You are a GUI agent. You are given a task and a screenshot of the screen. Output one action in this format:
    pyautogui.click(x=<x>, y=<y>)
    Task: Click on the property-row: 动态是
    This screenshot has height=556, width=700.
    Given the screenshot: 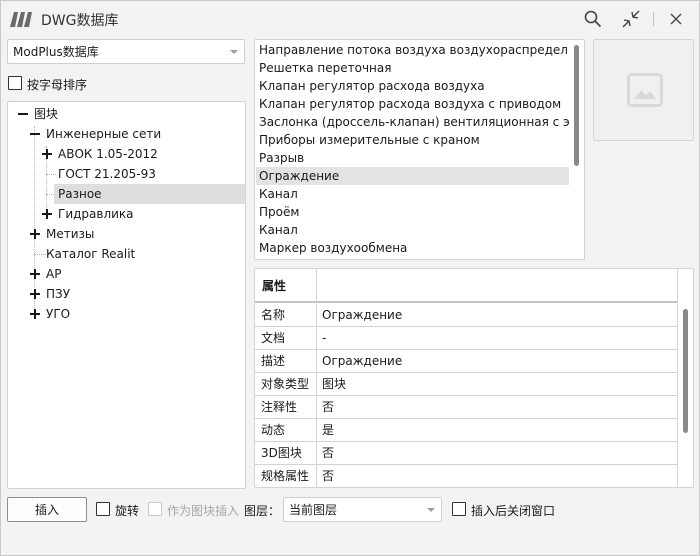 What is the action you would take?
    pyautogui.click(x=466, y=430)
    